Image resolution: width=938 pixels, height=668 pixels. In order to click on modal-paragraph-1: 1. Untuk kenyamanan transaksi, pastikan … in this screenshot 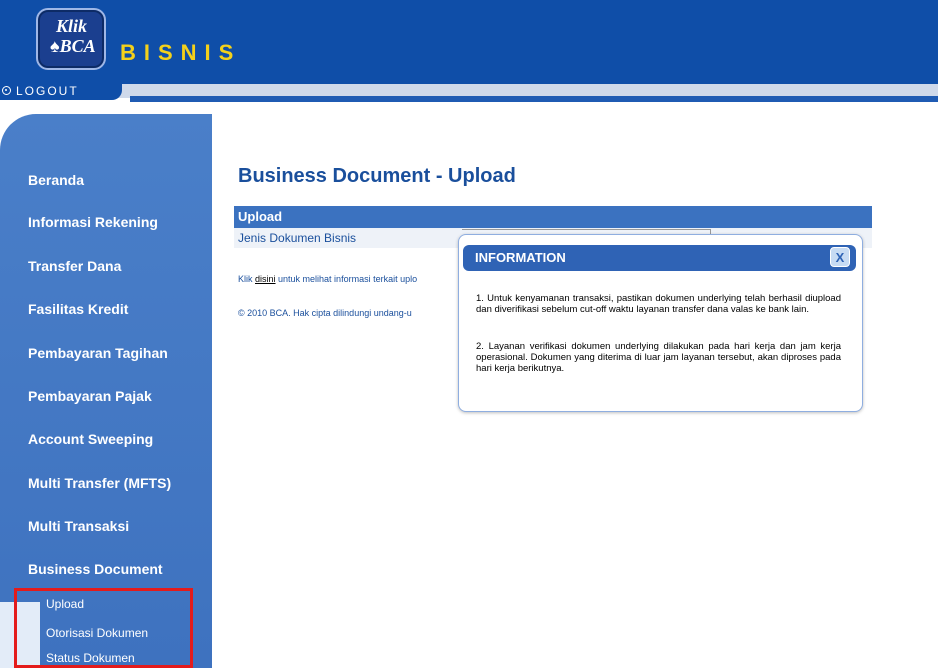, I will do `click(658, 304)`.